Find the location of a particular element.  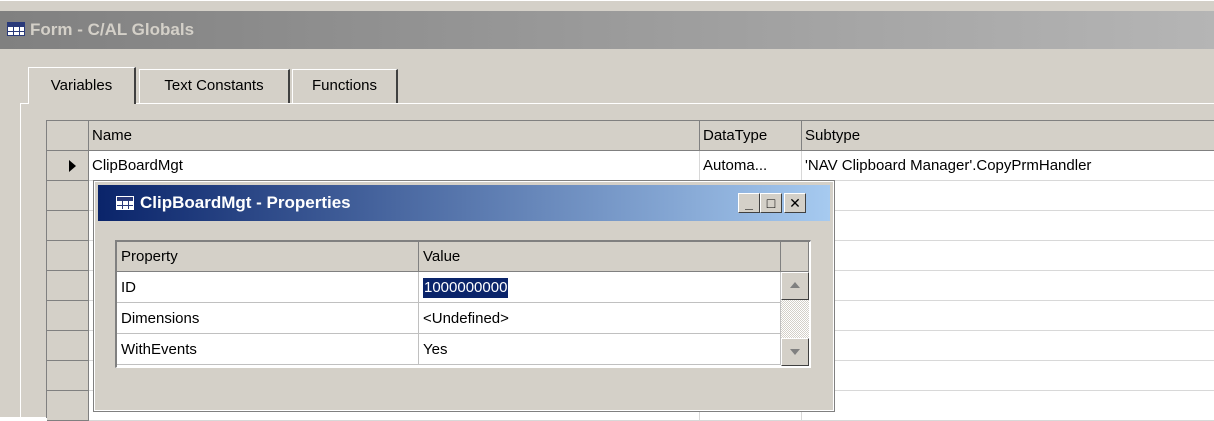

selected-value-text: 1000000000 is located at coordinates (466, 288).